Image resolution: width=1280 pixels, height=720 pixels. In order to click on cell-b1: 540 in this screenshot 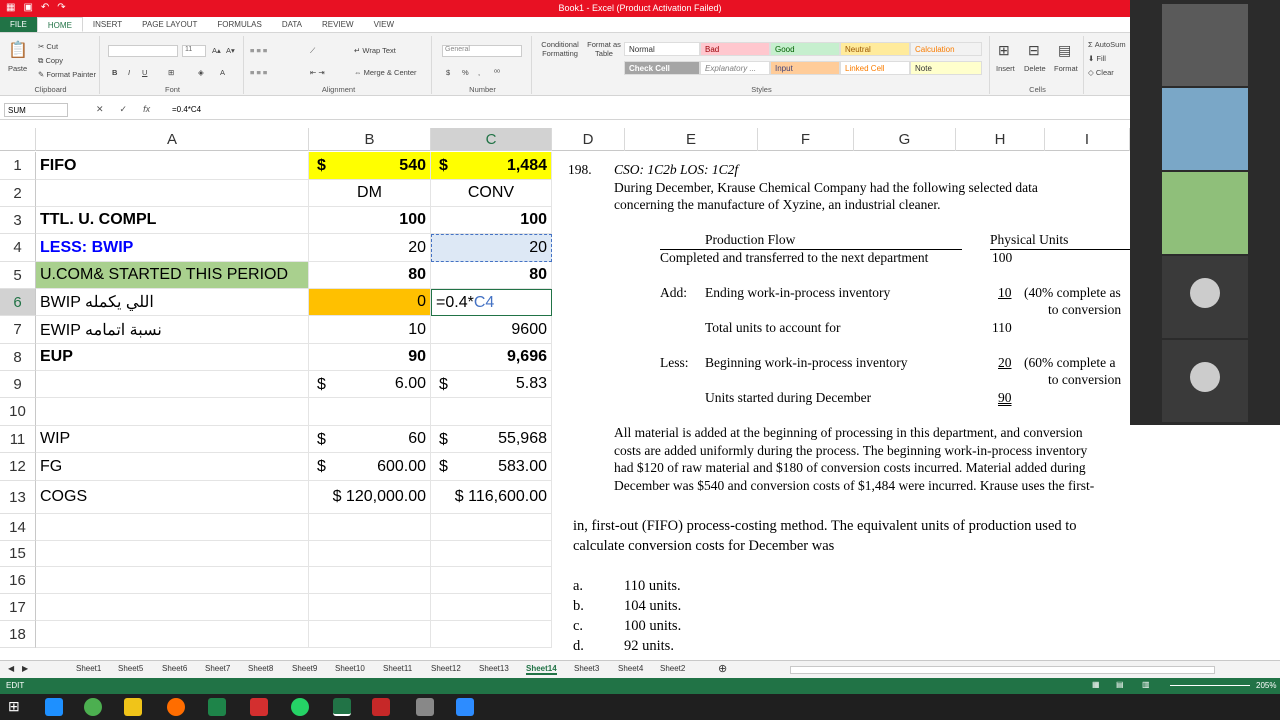, I will do `click(370, 166)`.